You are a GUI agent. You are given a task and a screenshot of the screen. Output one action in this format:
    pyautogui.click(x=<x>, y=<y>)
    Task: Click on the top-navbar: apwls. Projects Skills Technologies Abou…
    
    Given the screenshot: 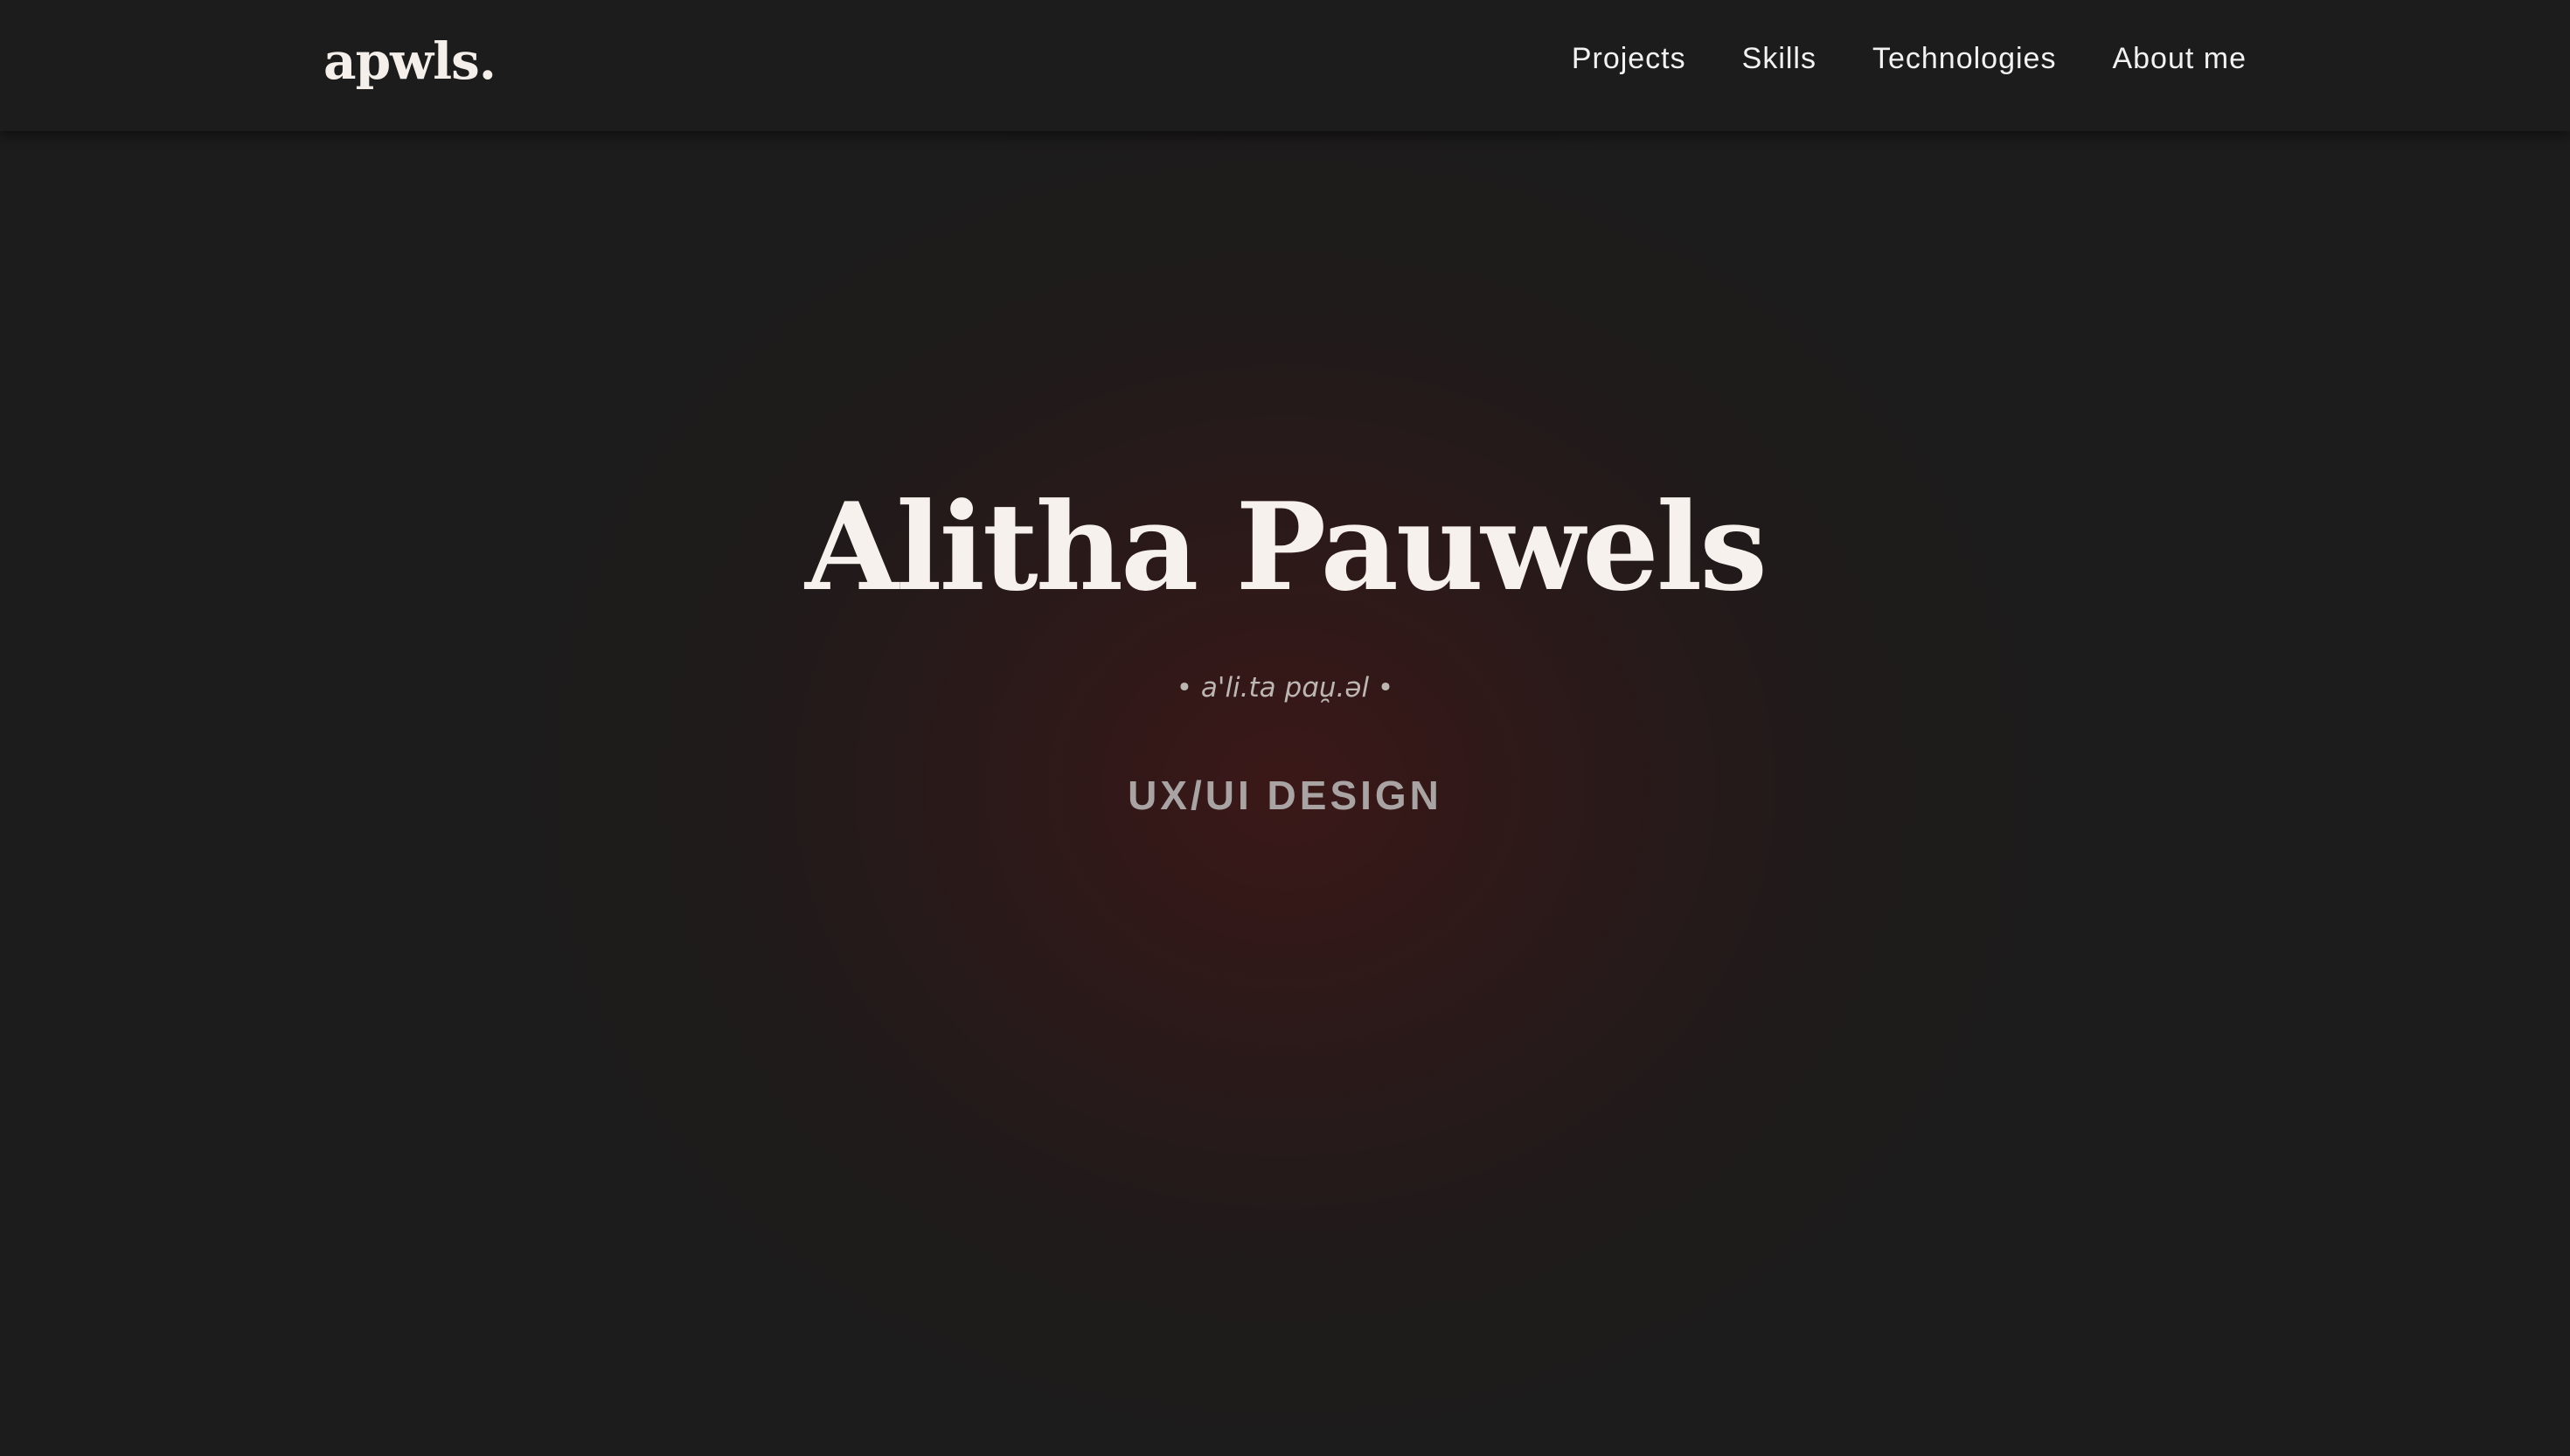 What is the action you would take?
    pyautogui.click(x=1285, y=65)
    